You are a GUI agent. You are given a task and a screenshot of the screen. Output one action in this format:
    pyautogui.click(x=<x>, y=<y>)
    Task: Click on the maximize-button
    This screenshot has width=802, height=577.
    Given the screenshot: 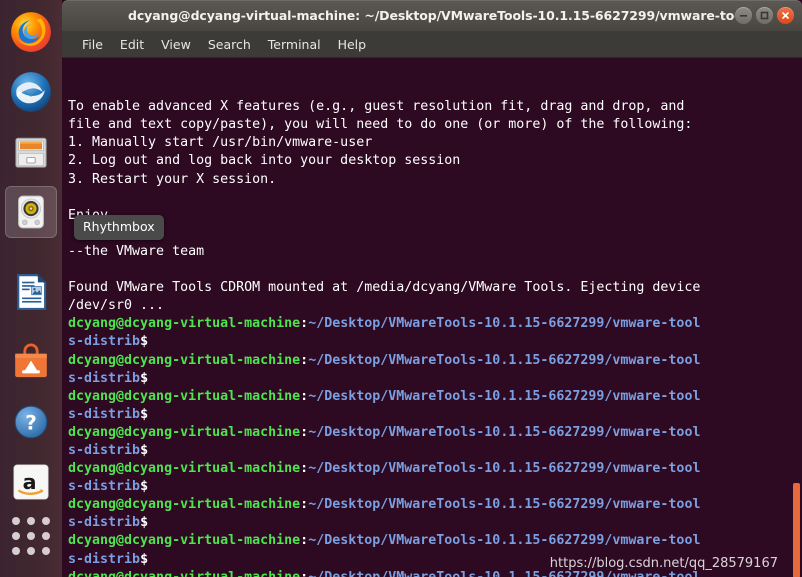 What is the action you would take?
    pyautogui.click(x=764, y=15)
    